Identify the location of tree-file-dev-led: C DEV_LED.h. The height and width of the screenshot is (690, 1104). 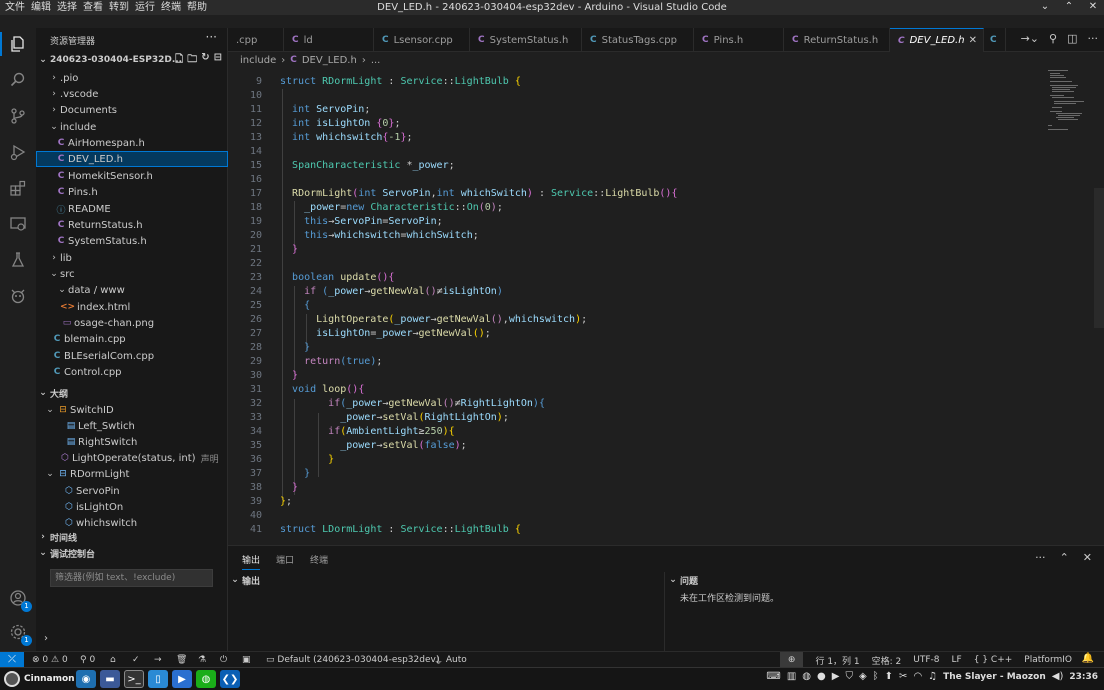
(132, 159).